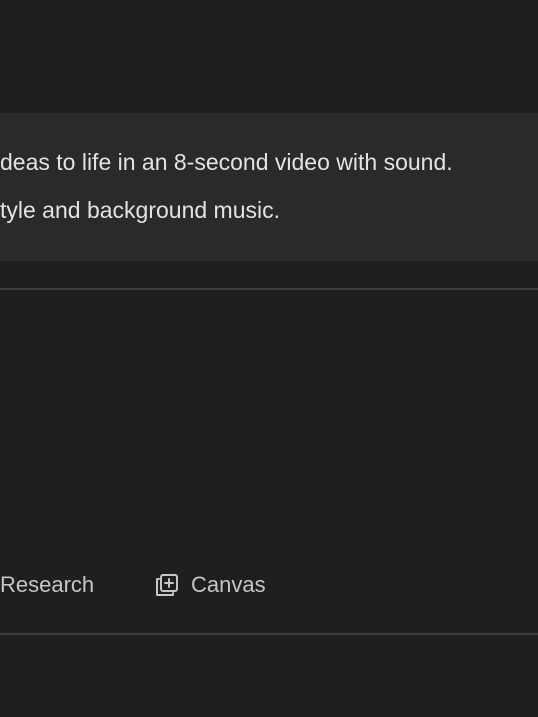  Describe the element at coordinates (140, 210) in the screenshot. I see `info-text-line-2: tyle and background music.` at that location.